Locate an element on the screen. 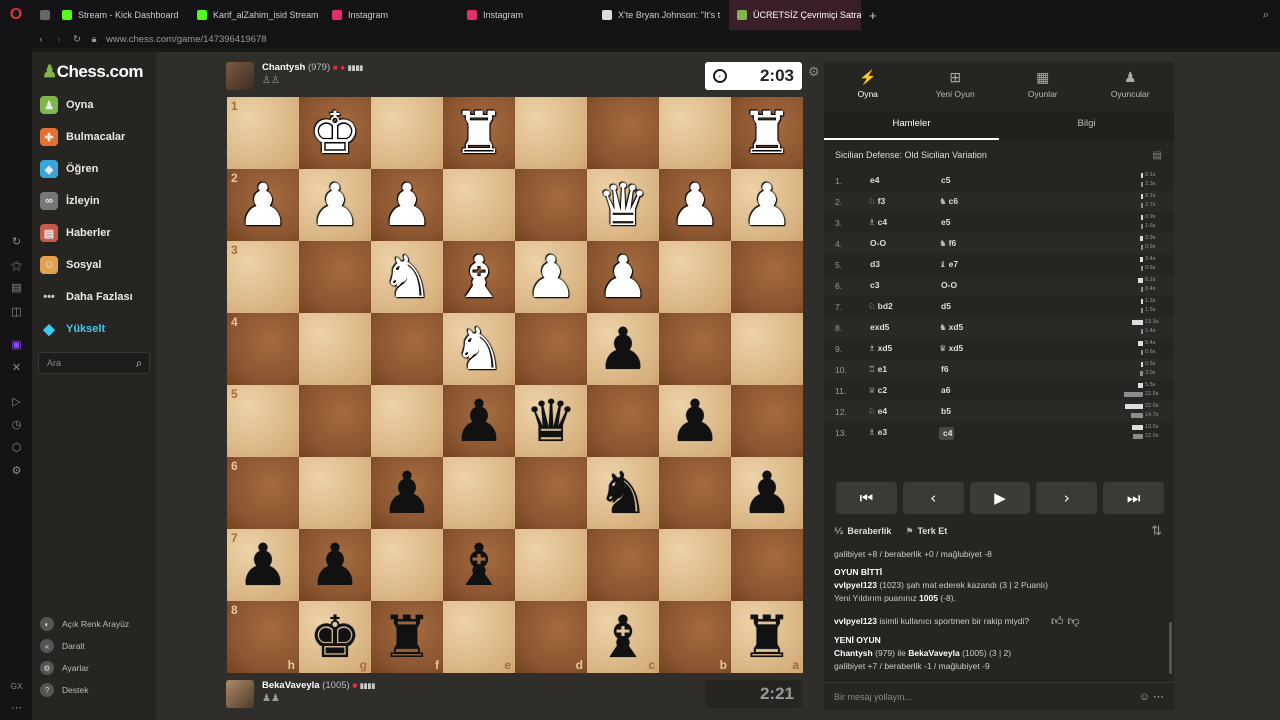  tab-icon-generic is located at coordinates (43, 15).